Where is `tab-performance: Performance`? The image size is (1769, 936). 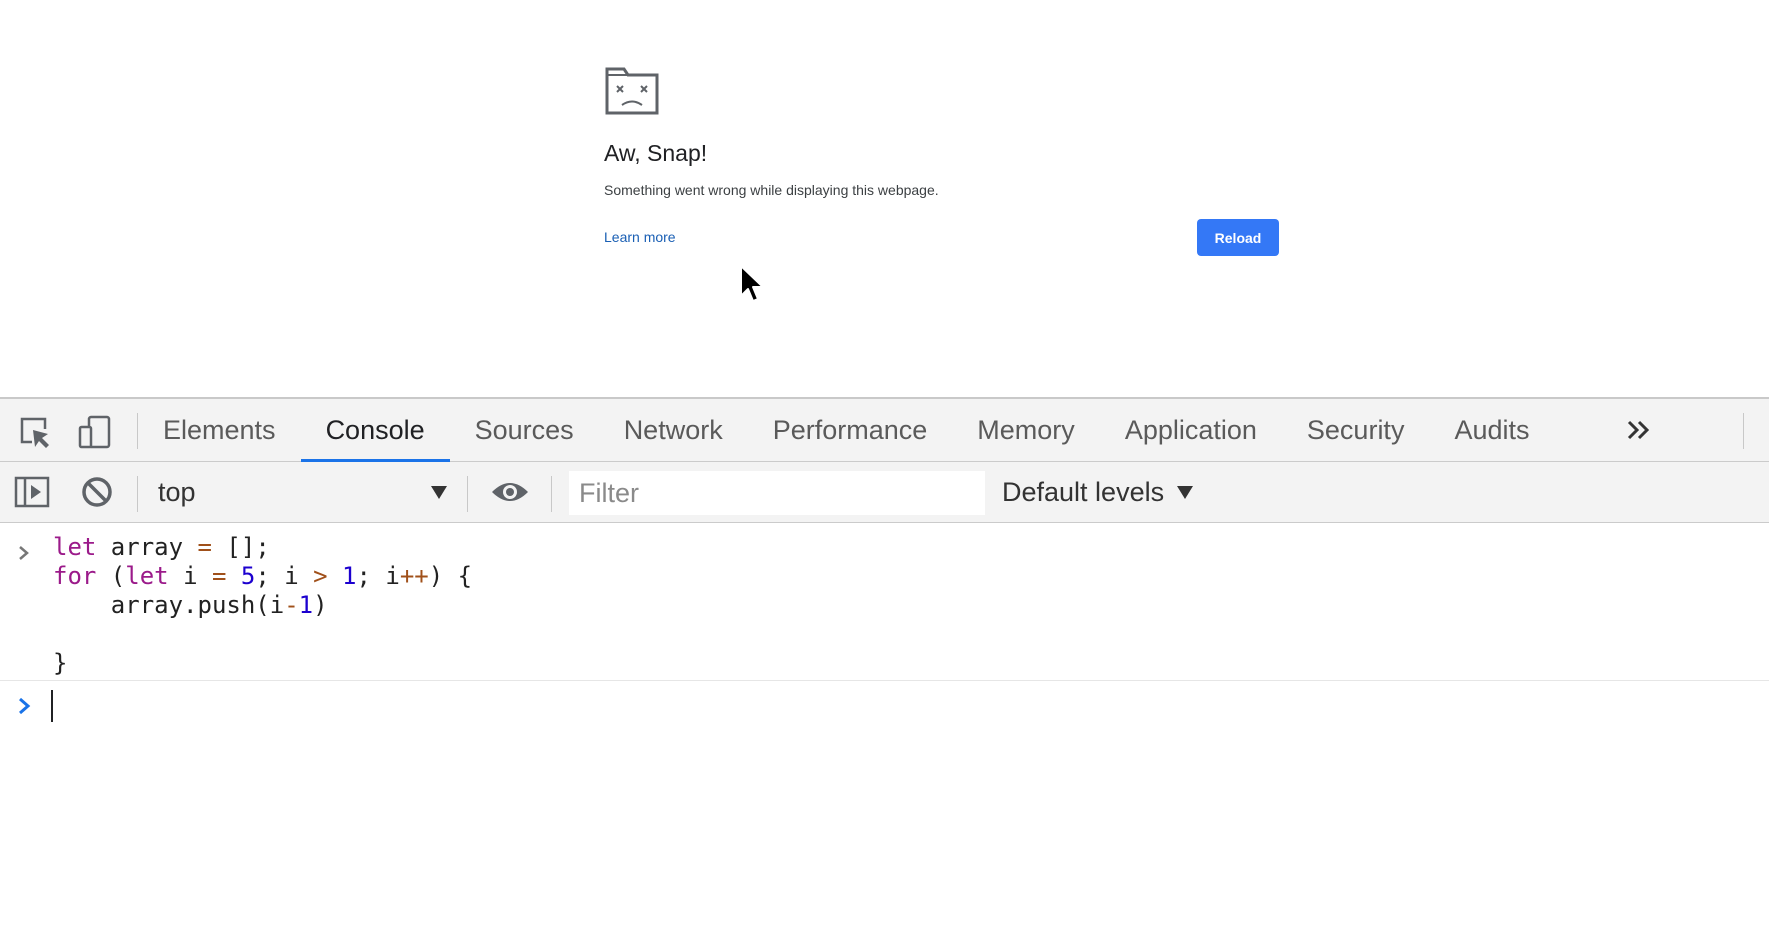 tab-performance: Performance is located at coordinates (850, 430).